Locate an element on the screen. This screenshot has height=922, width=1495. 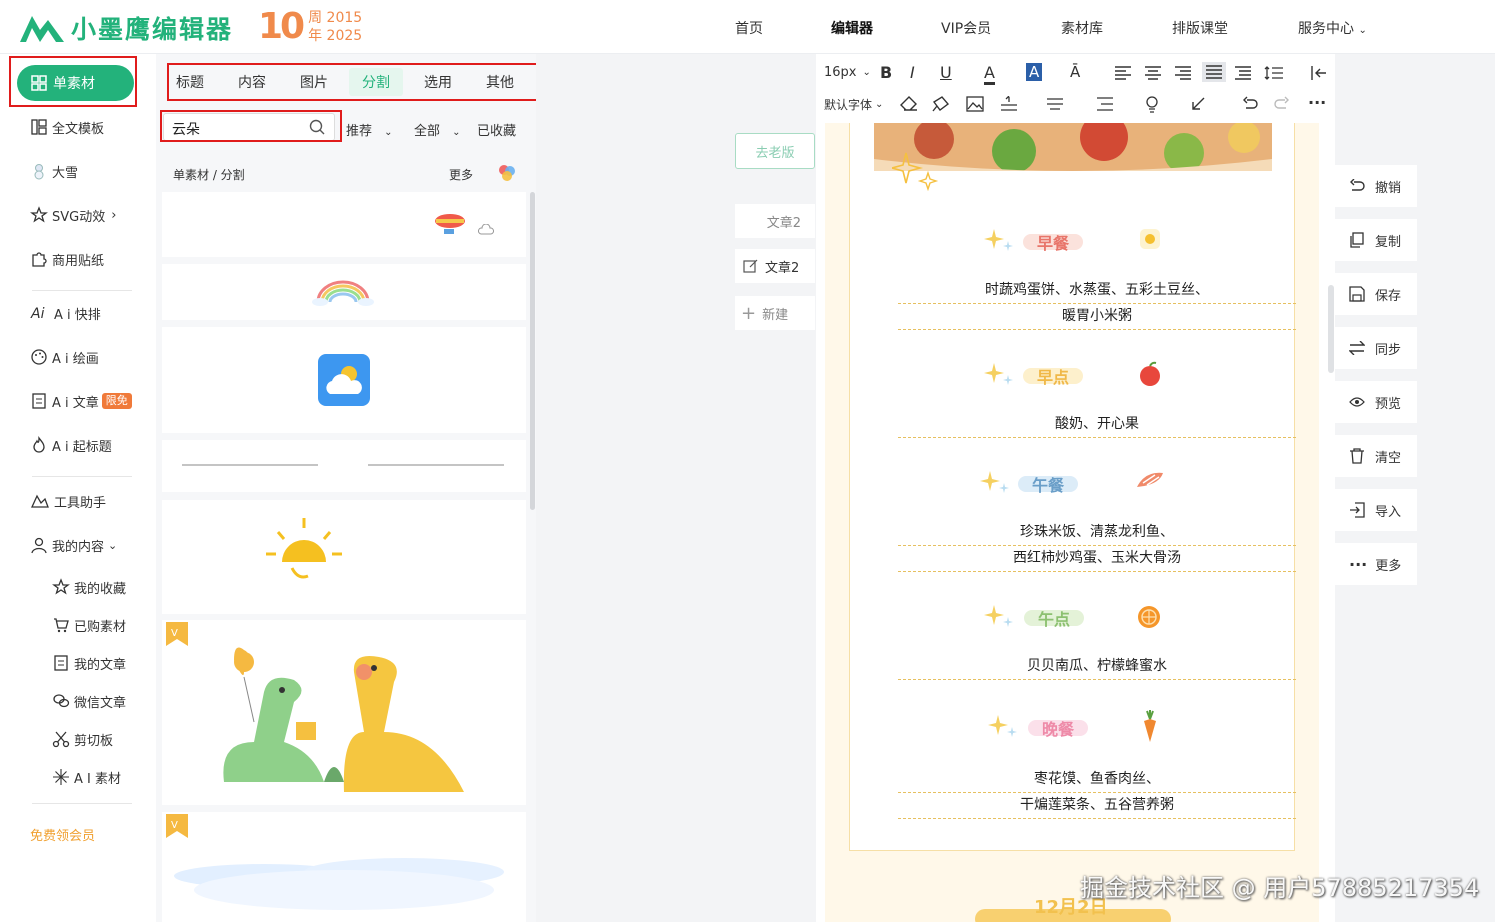
material-card-weather is located at coordinates (344, 380).